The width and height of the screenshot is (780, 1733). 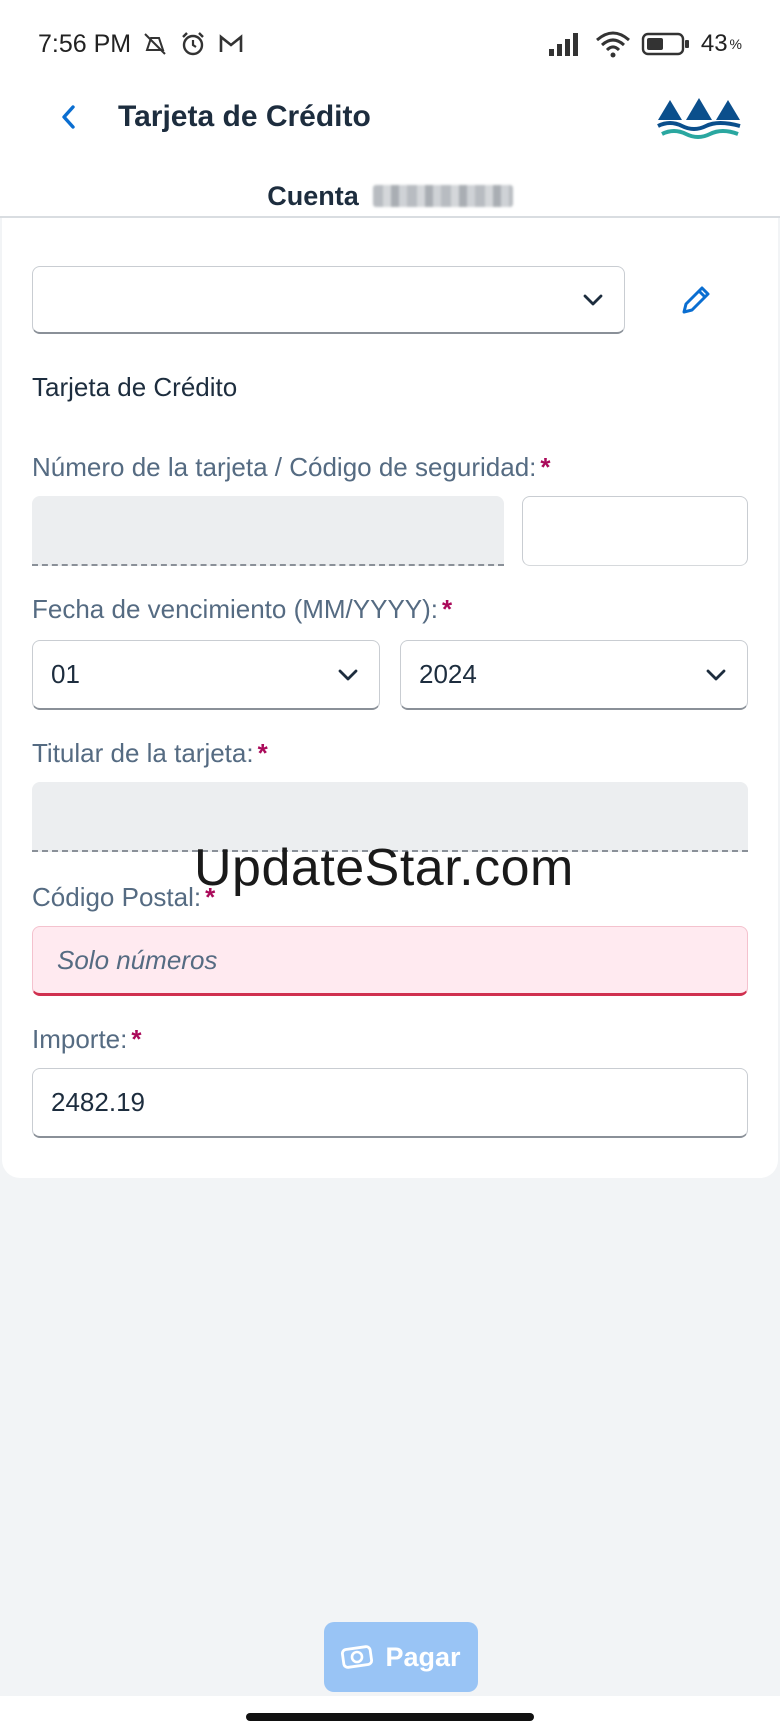 What do you see at coordinates (390, 153) in the screenshot?
I see `app-header: Tarjeta de Crédito Cuenta` at bounding box center [390, 153].